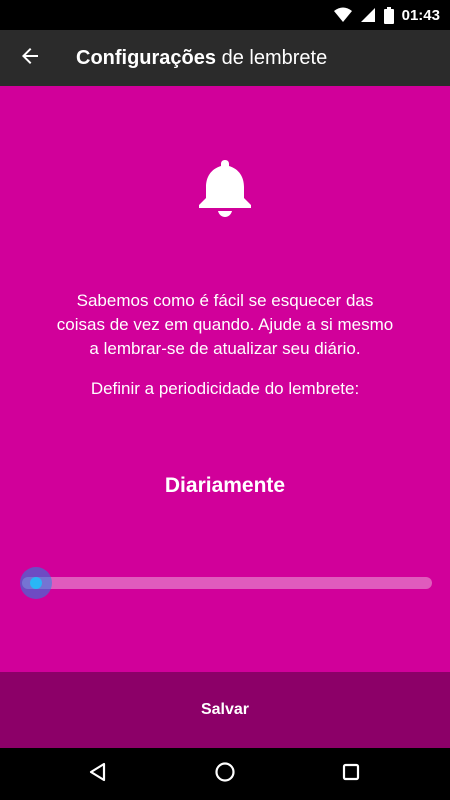 The height and width of the screenshot is (800, 450). I want to click on arrow-back-icon, so click(30, 58).